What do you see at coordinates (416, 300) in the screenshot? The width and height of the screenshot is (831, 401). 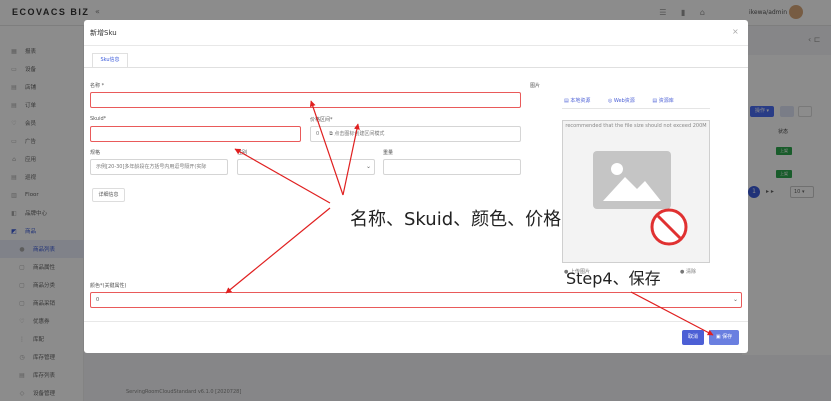 I see `color-select: 0 ⌄` at bounding box center [416, 300].